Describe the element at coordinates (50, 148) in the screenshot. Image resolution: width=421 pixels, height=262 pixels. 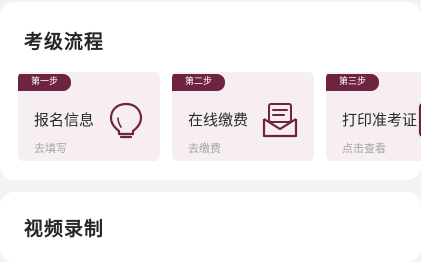
I see `step-action-link: 去填写` at that location.